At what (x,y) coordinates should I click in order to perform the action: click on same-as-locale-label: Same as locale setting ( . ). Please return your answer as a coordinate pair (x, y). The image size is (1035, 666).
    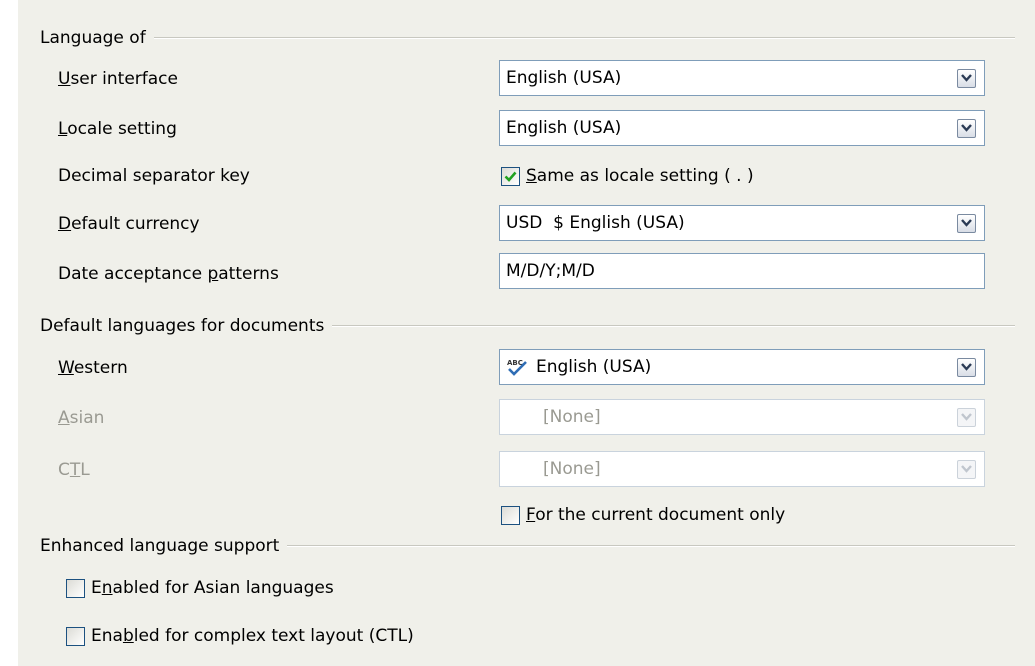
    Looking at the image, I should click on (640, 176).